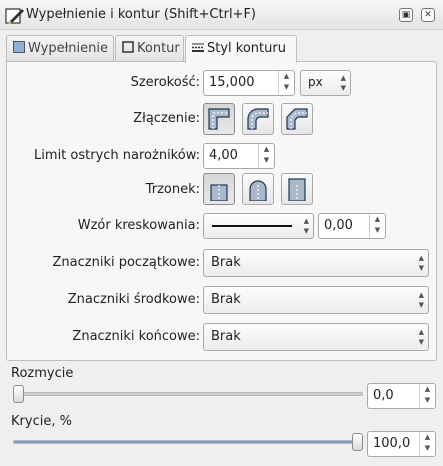 The width and height of the screenshot is (443, 466). I want to click on stroke-style-icon, so click(198, 47).